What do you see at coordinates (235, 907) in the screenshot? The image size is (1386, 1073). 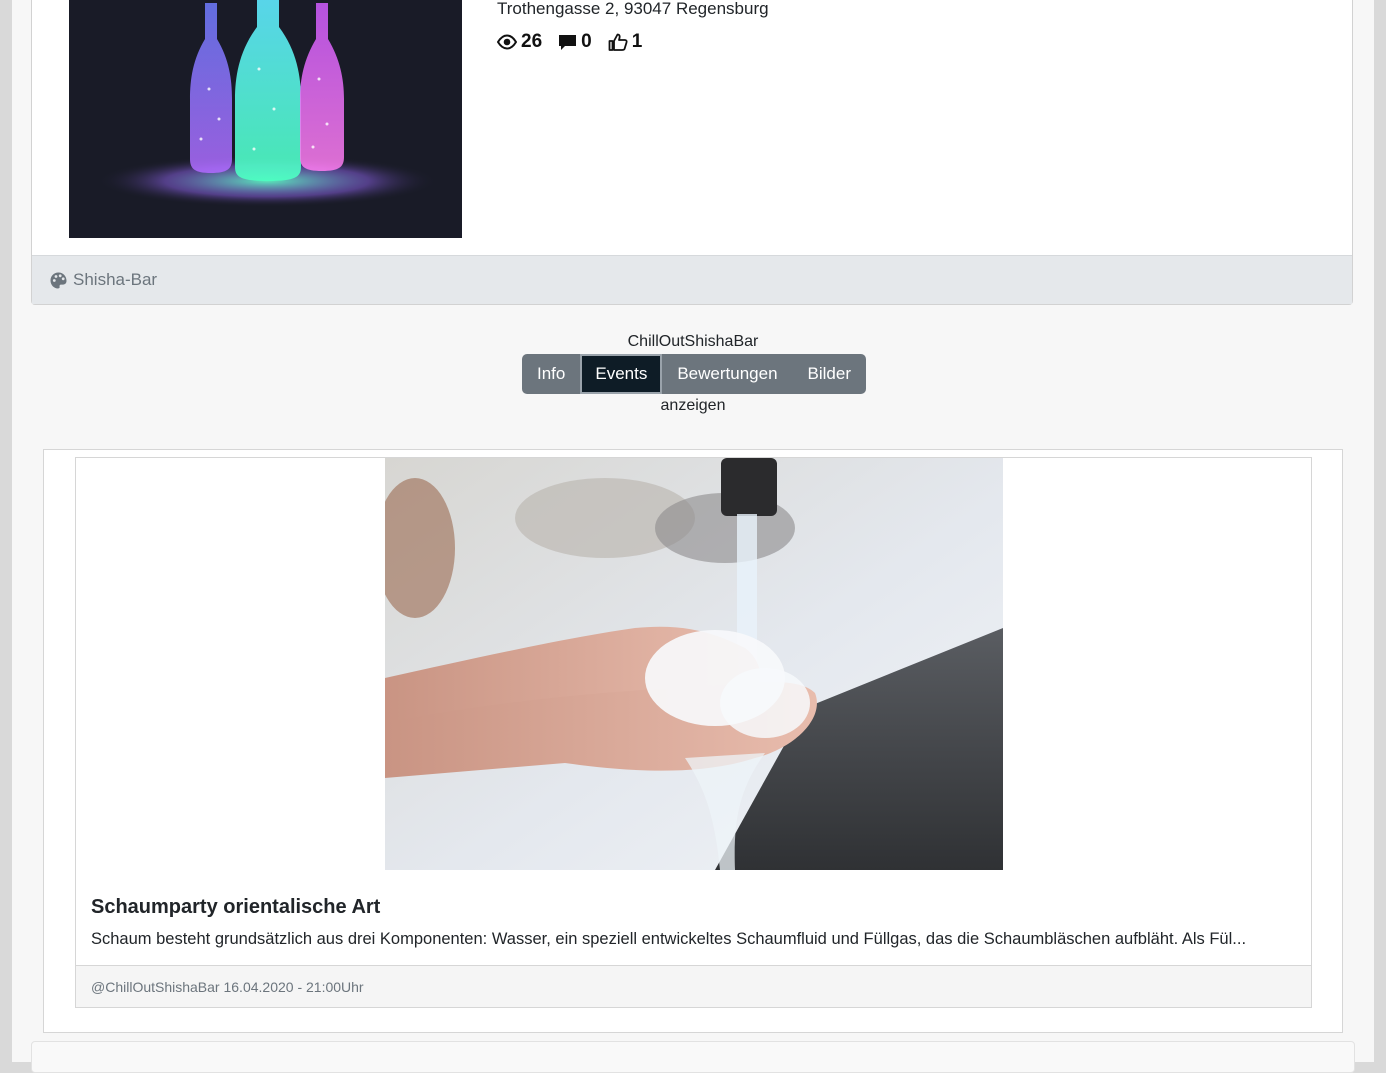 I see `event-title: Schaumparty orientalische Art` at bounding box center [235, 907].